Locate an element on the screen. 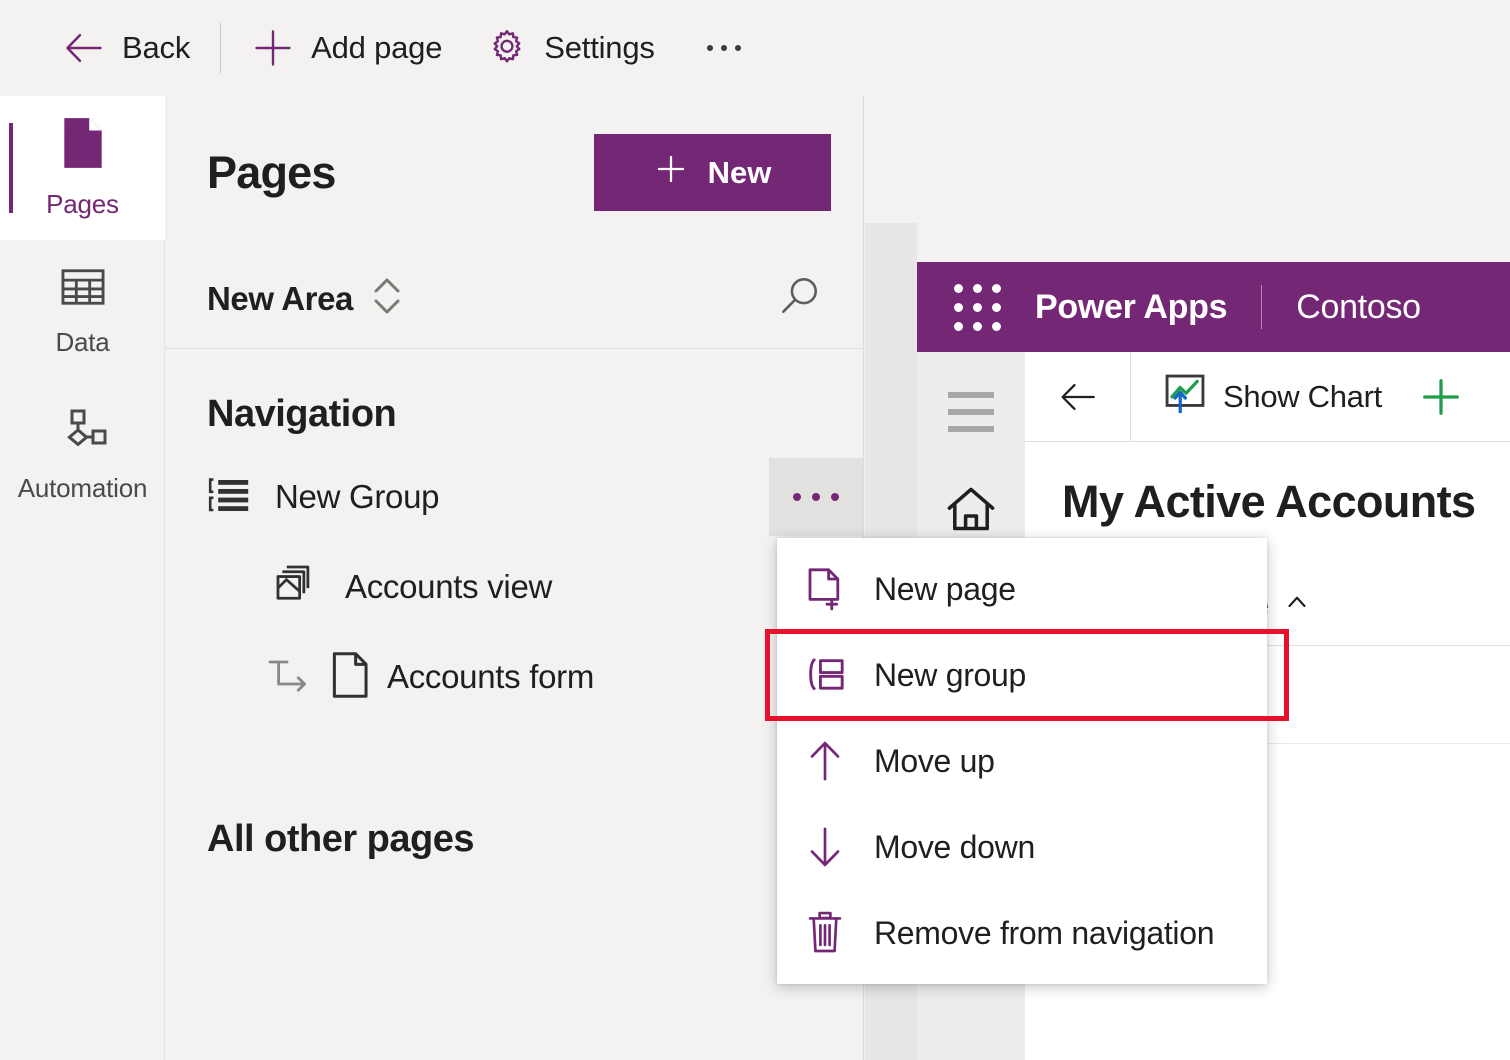 This screenshot has height=1060, width=1510. waffle-icon is located at coordinates (977, 307).